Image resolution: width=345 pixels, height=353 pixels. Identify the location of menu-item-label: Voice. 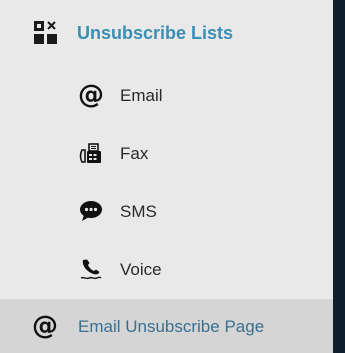
(141, 269).